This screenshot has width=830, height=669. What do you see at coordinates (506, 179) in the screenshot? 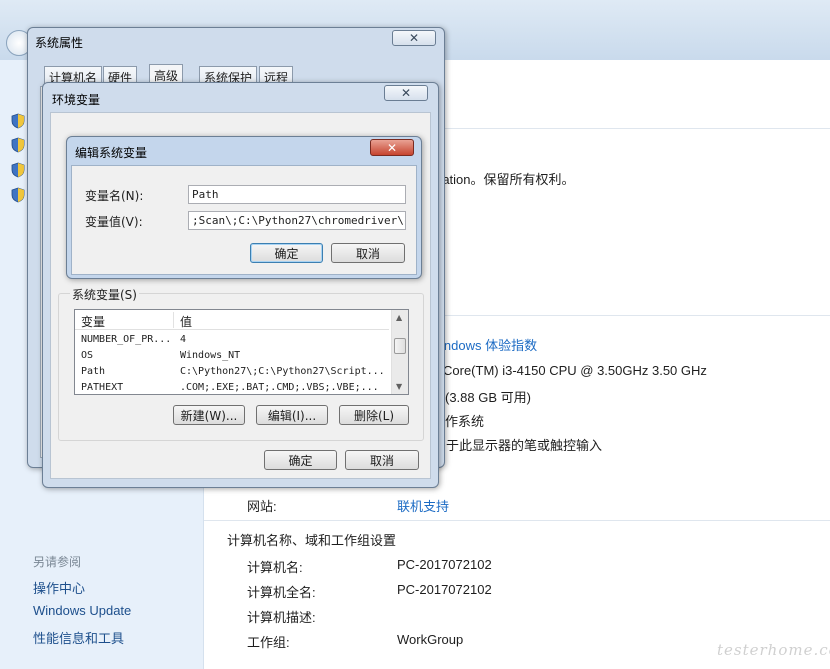
I see `copyright-text: ration。保留所有权利。` at bounding box center [506, 179].